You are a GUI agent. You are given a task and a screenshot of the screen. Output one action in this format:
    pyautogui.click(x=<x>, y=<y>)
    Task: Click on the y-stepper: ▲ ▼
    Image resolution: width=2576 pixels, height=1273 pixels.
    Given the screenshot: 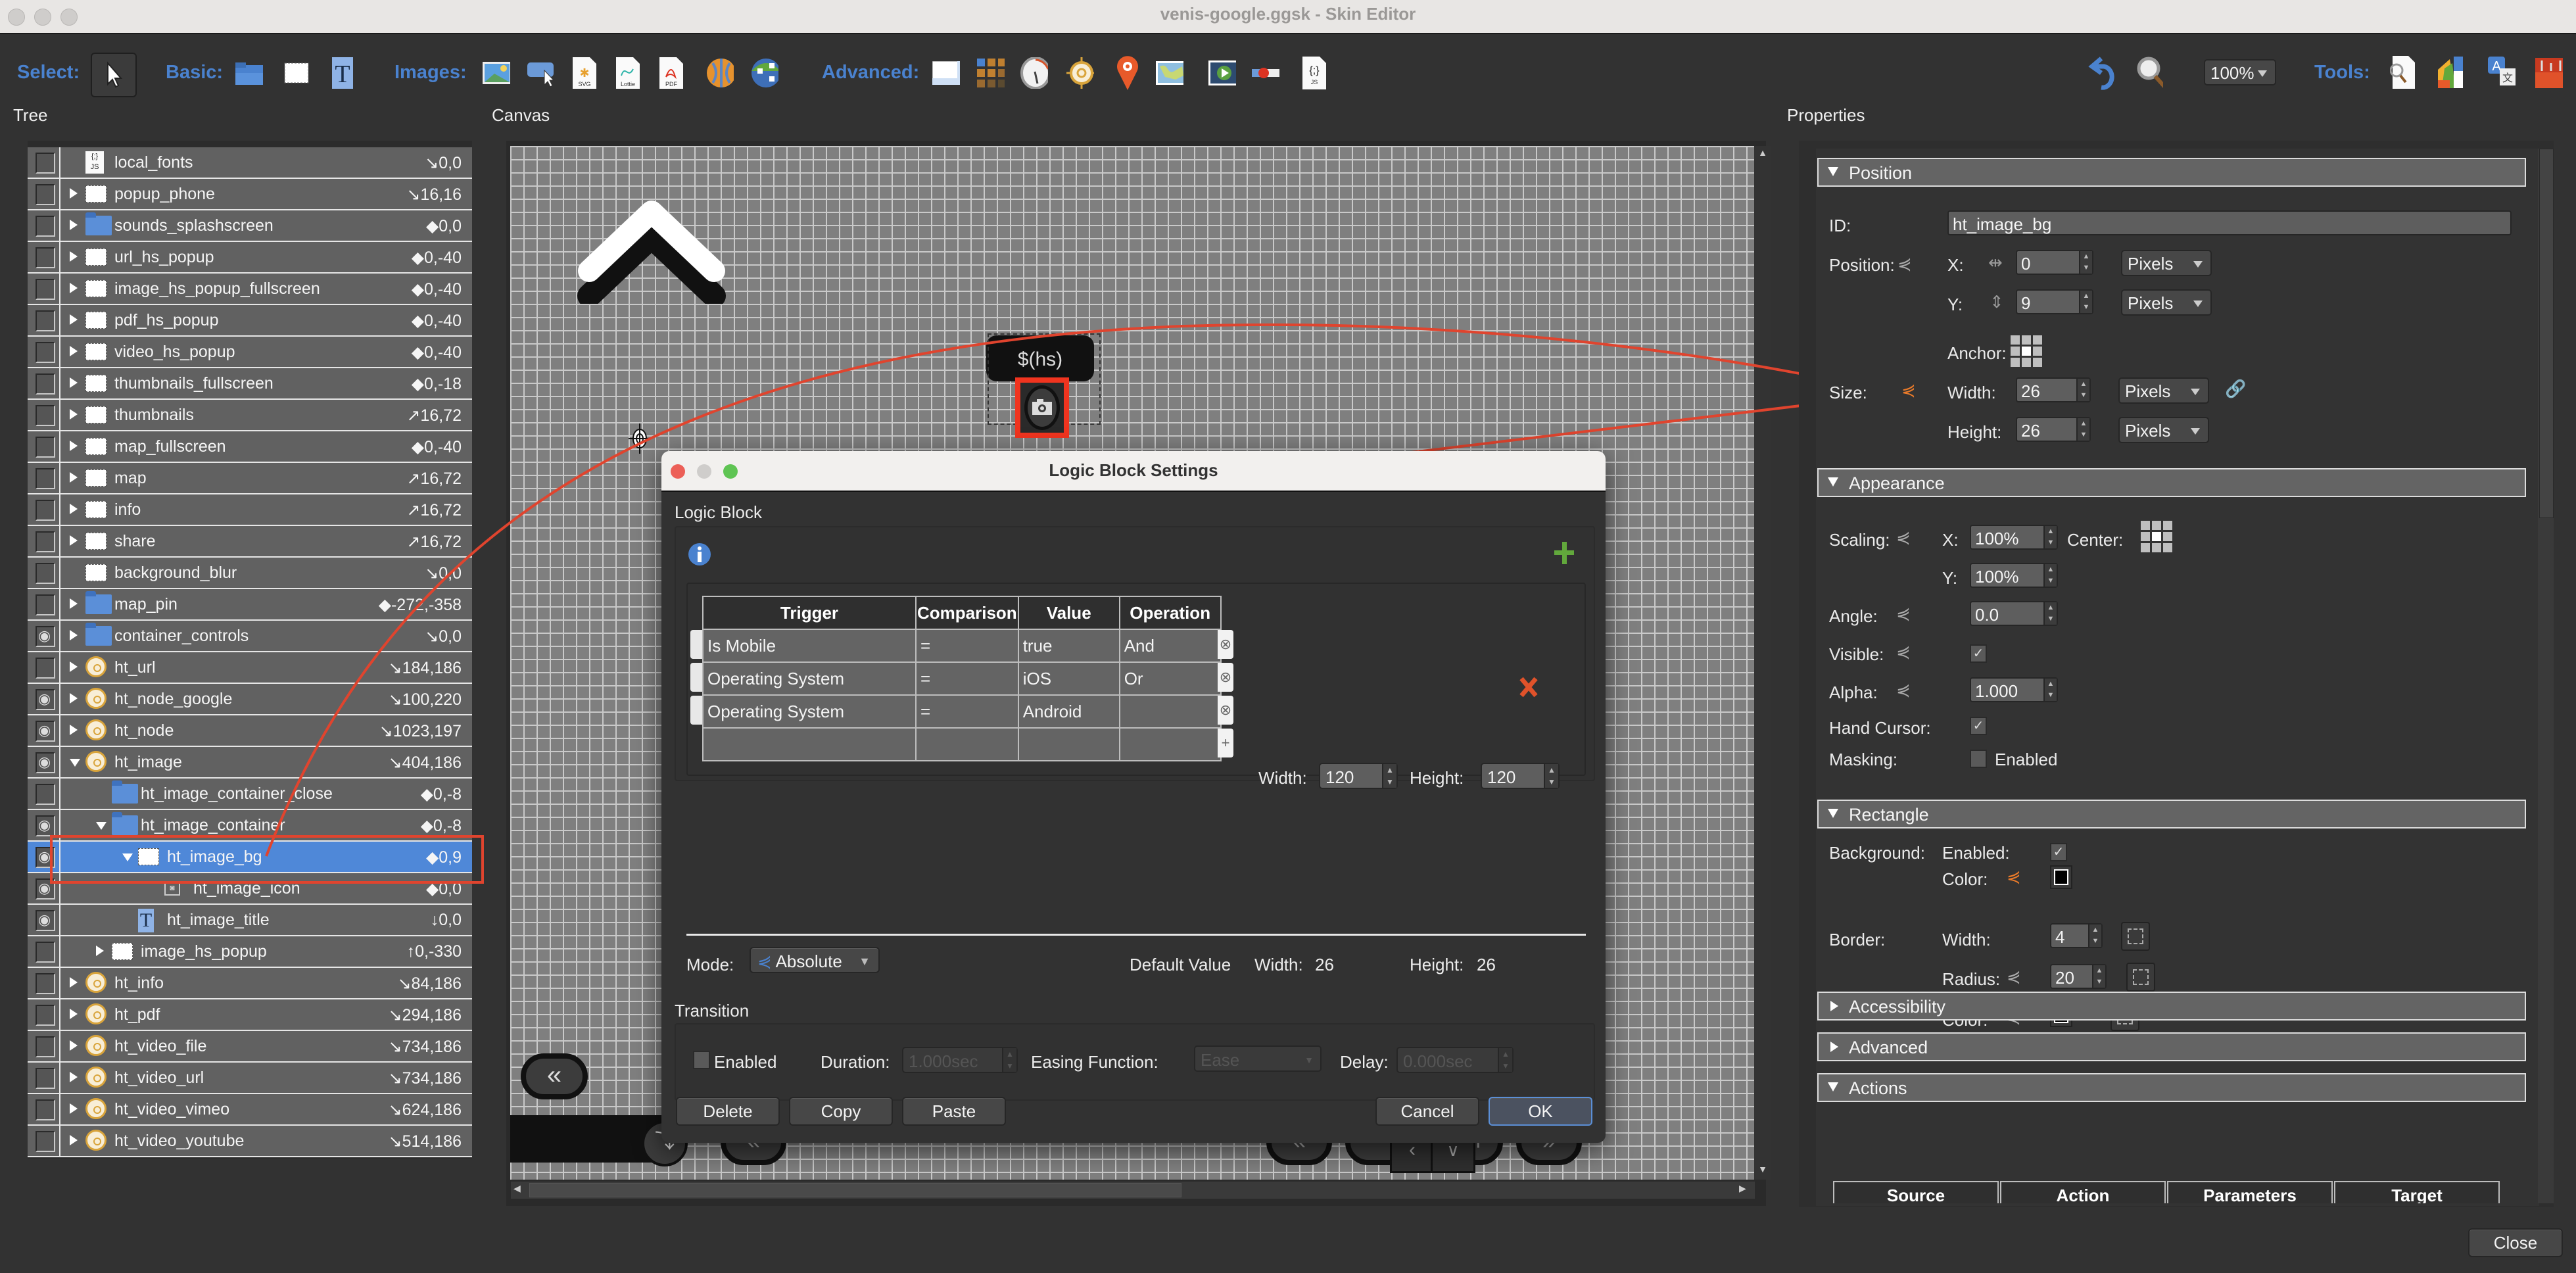 What is the action you would take?
    pyautogui.click(x=2085, y=302)
    